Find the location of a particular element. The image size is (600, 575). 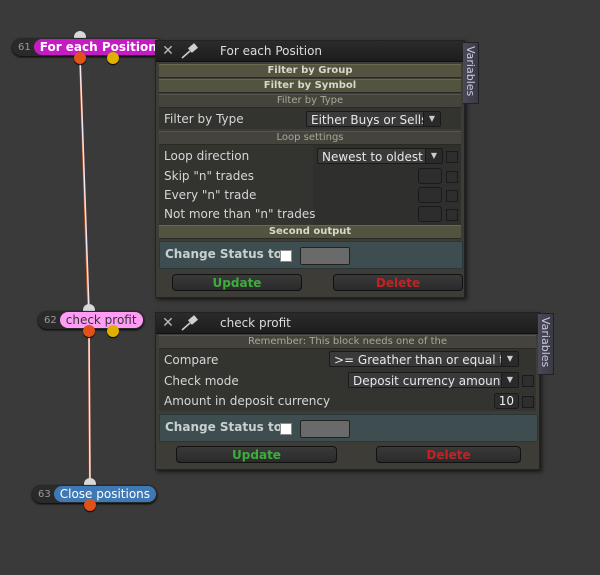

panel1-title: For each Position is located at coordinates (271, 51).